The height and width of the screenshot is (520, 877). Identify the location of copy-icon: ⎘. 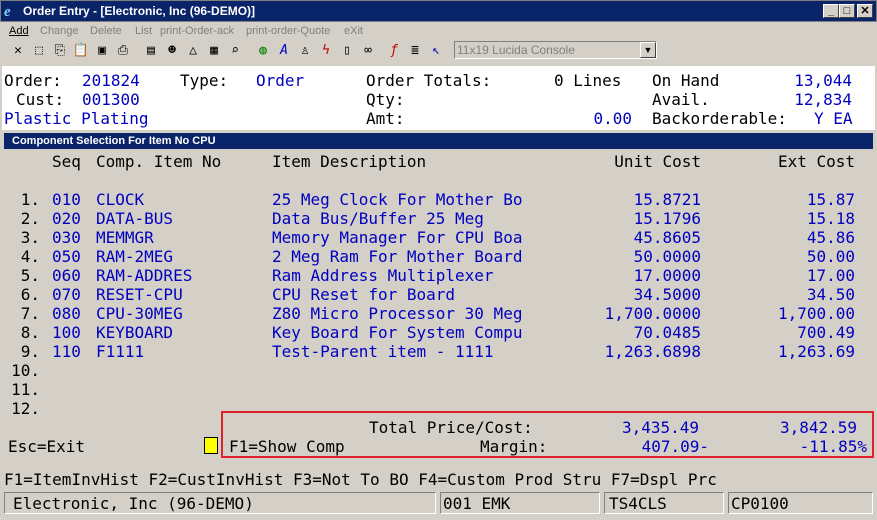
(60, 51).